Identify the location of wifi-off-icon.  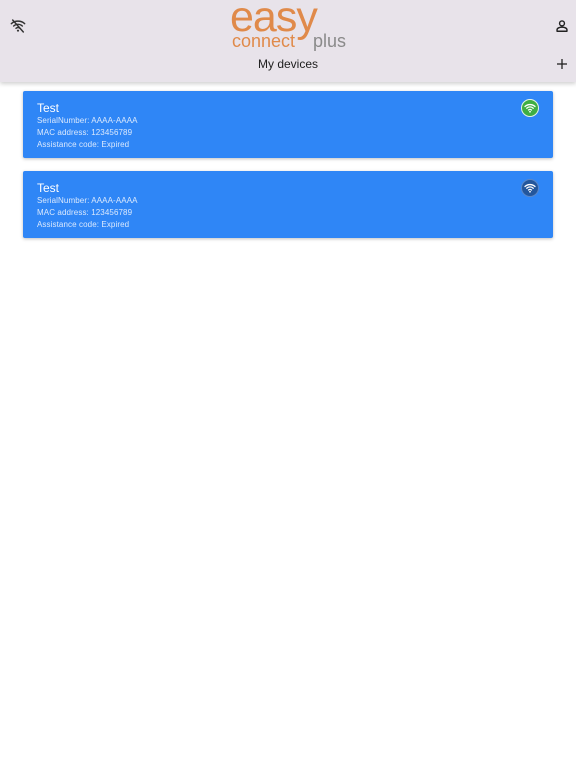
(18, 26).